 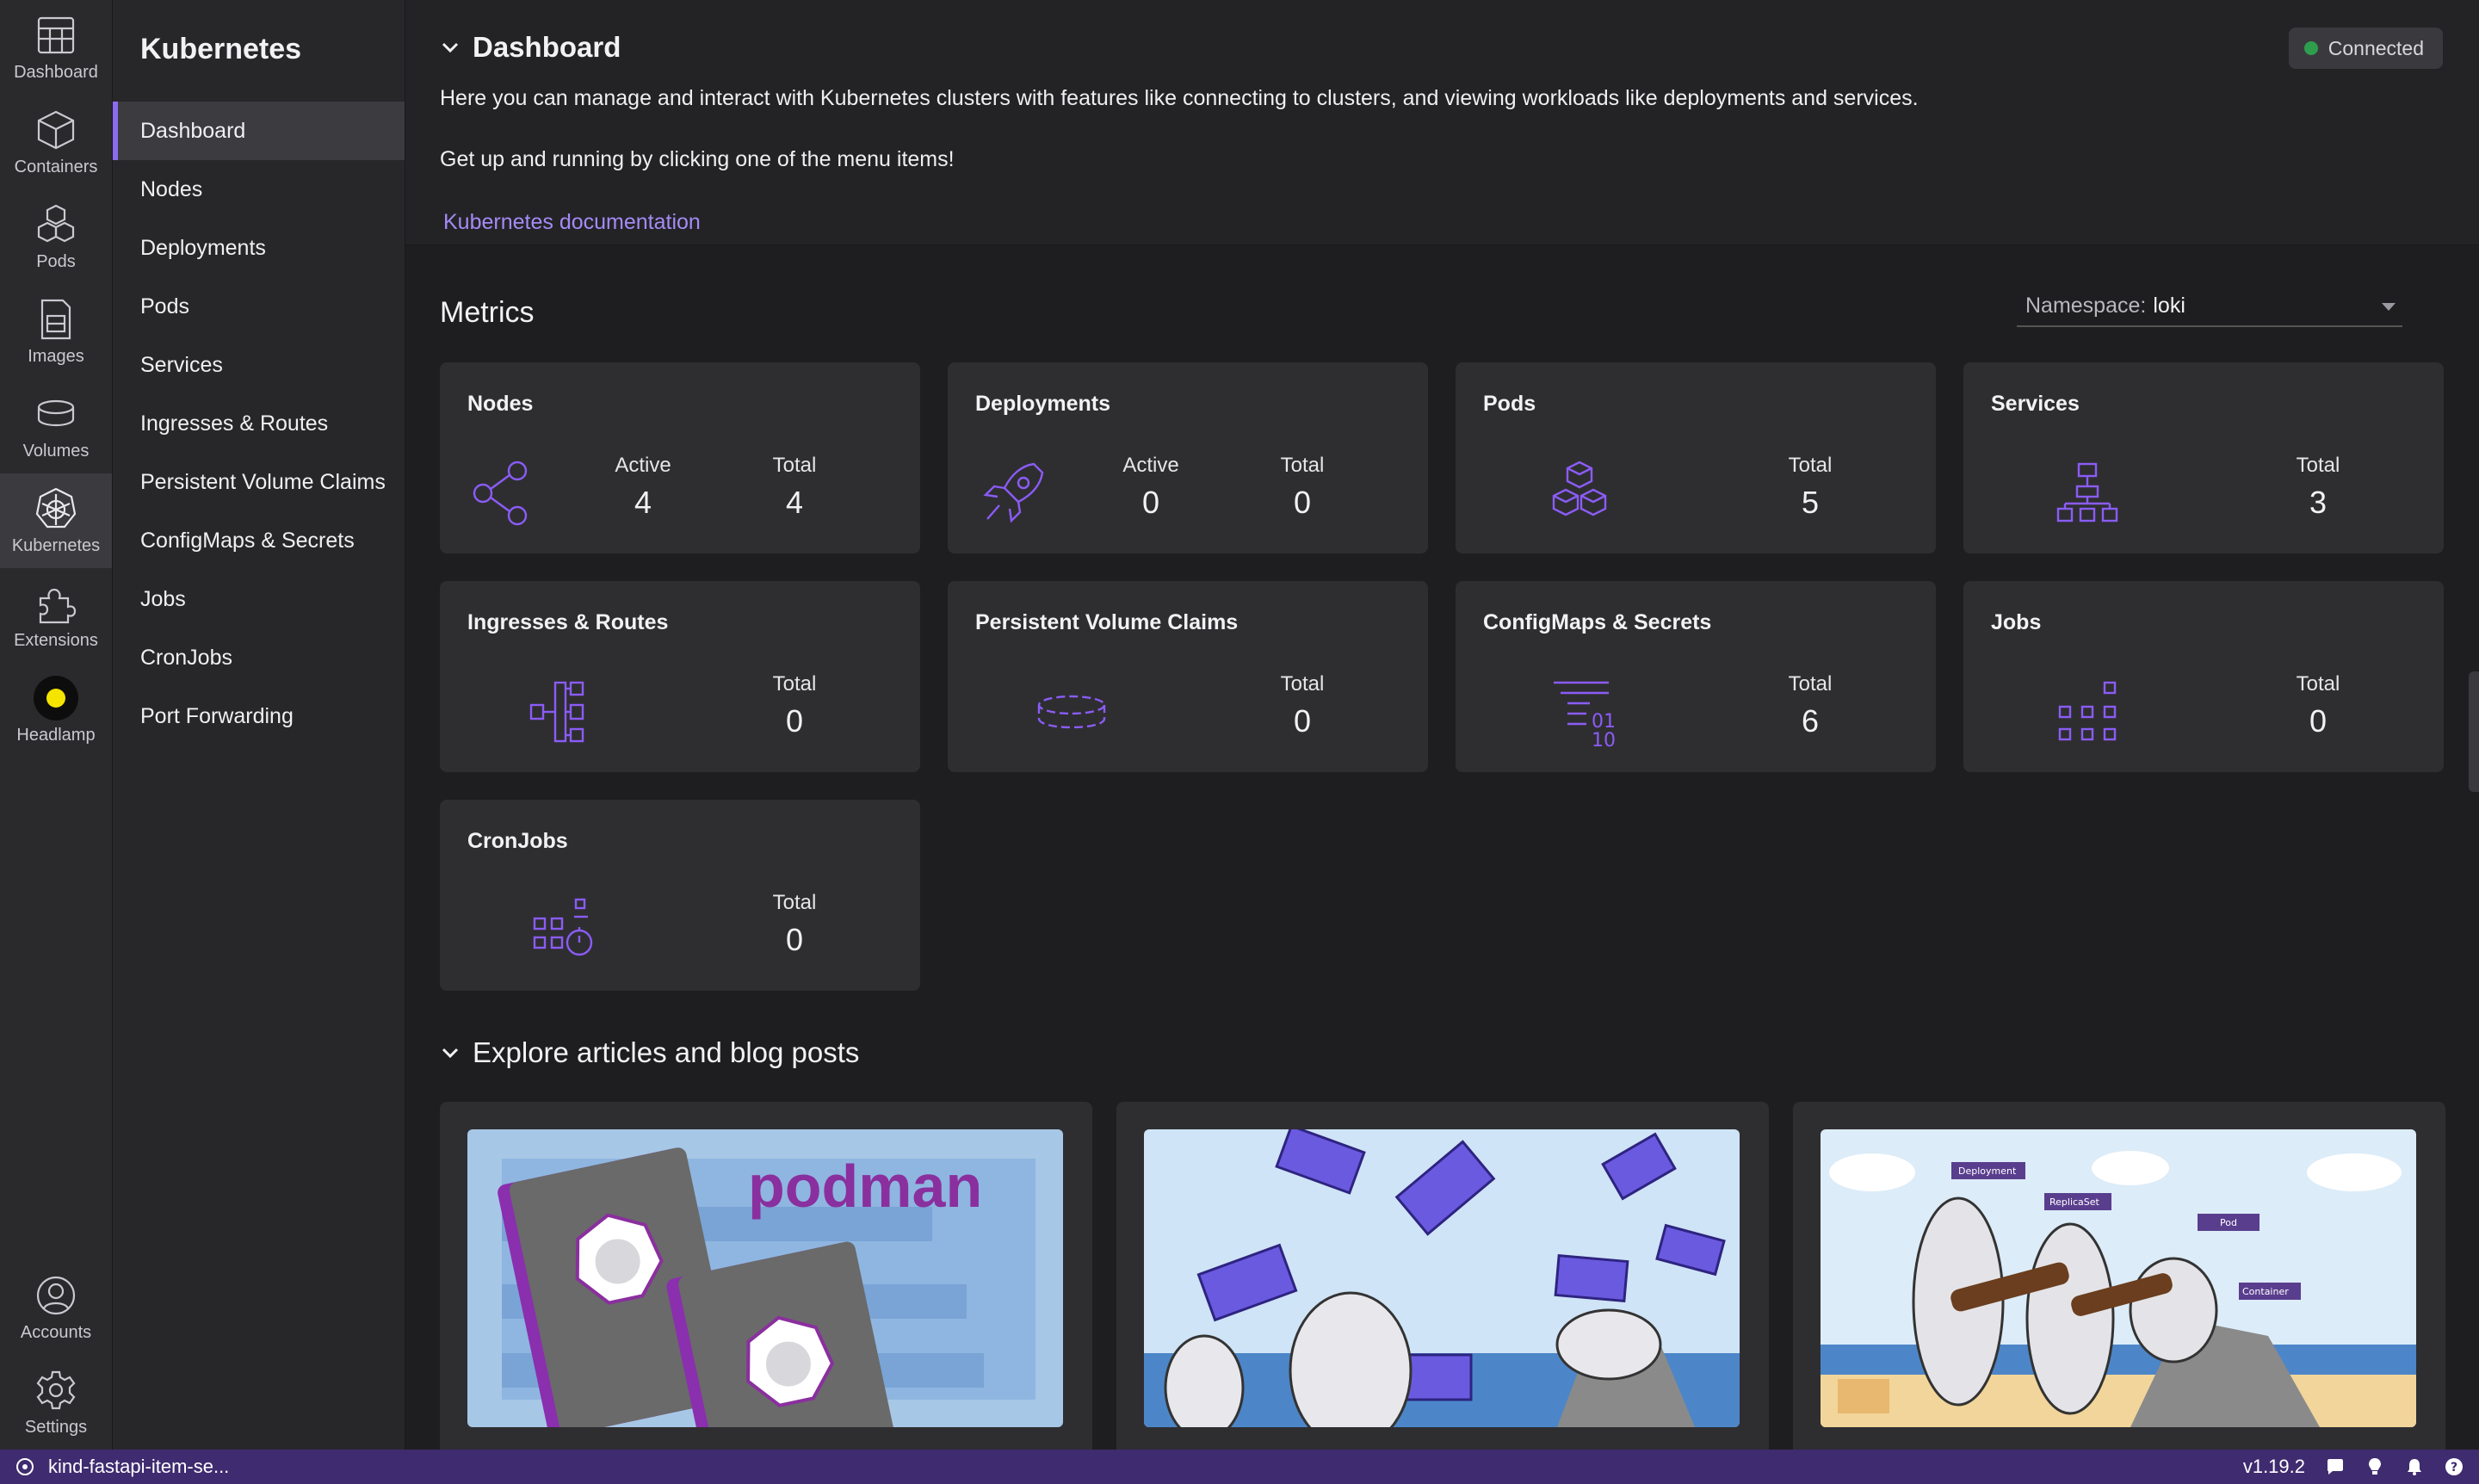 I want to click on side-item-jobs: Jobs, so click(x=259, y=599).